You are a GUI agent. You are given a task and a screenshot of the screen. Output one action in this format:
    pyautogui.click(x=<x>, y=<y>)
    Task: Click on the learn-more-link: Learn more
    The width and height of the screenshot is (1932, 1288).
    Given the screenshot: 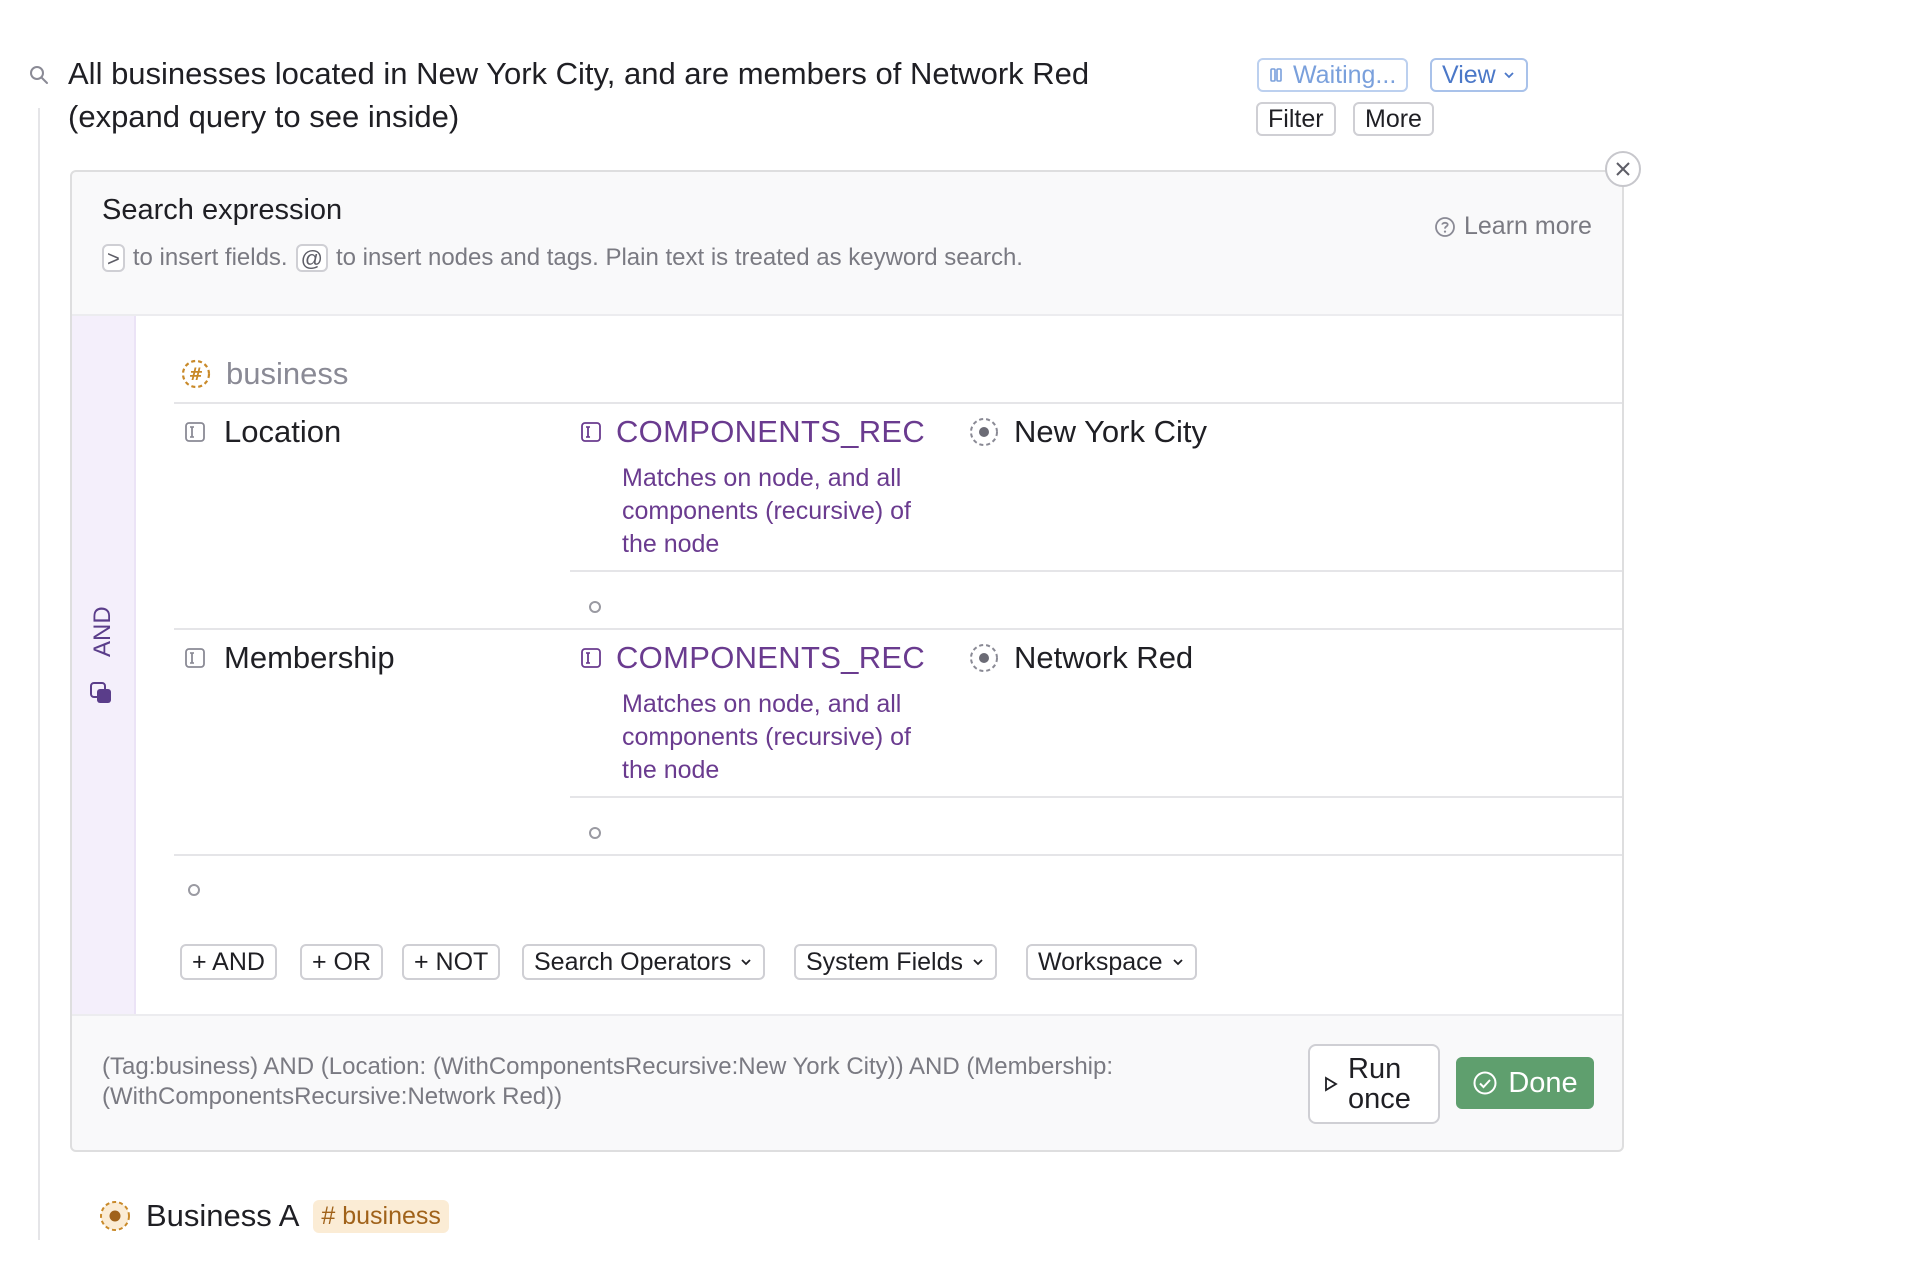 What is the action you would take?
    pyautogui.click(x=1513, y=226)
    